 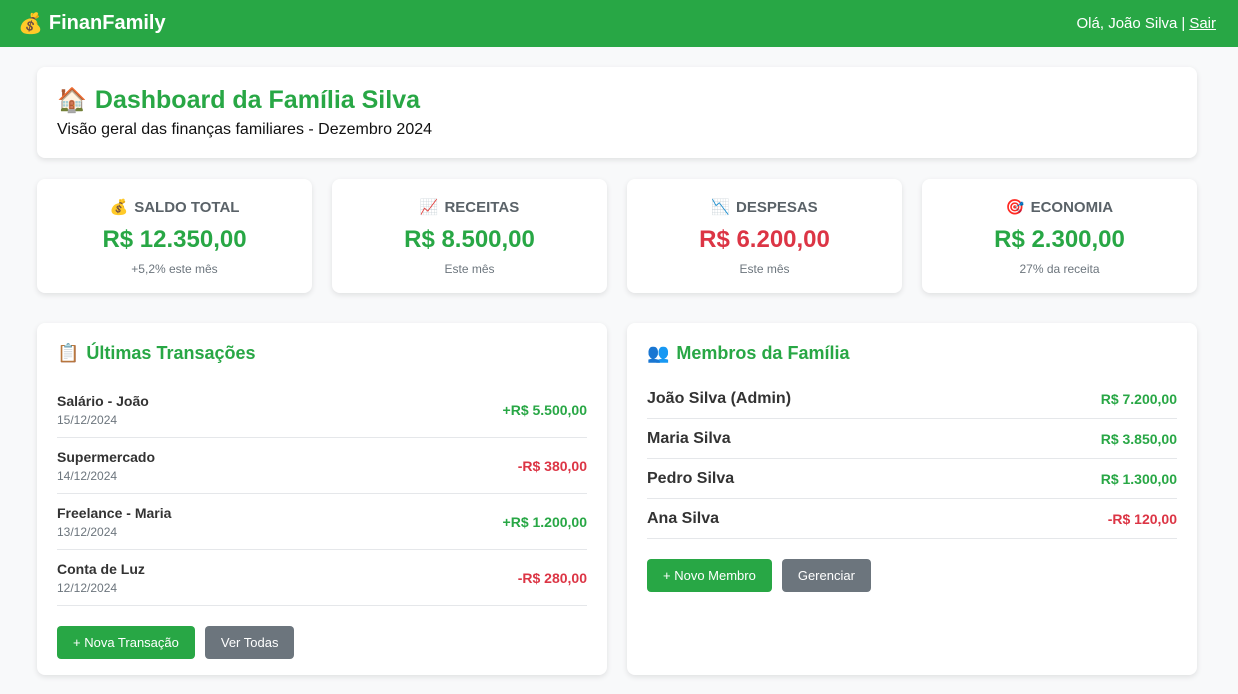 I want to click on member-name: João Silva (Admin), so click(x=719, y=398).